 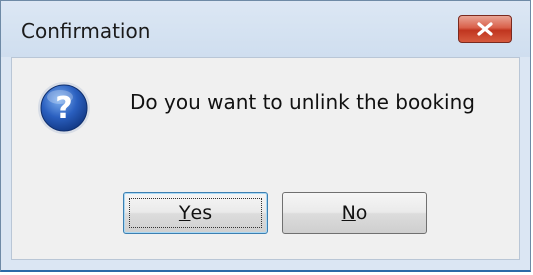 I want to click on no-button: No, so click(x=354, y=213).